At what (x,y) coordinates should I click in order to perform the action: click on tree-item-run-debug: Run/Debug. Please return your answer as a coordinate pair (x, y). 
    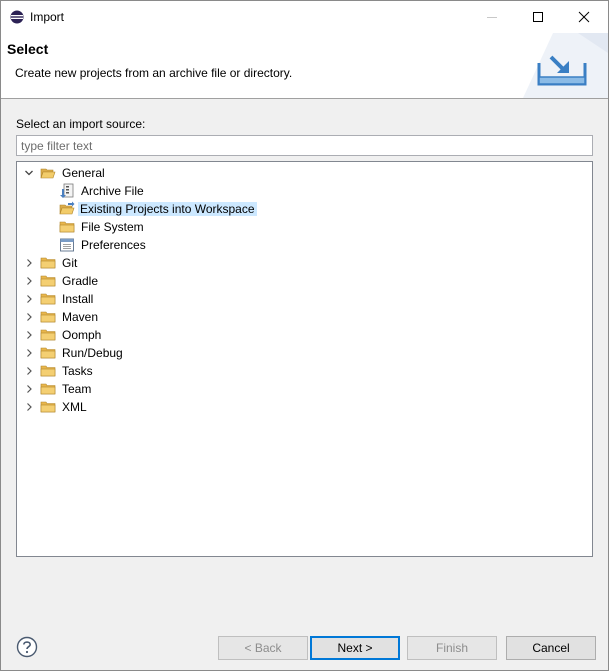
    Looking at the image, I should click on (304, 353).